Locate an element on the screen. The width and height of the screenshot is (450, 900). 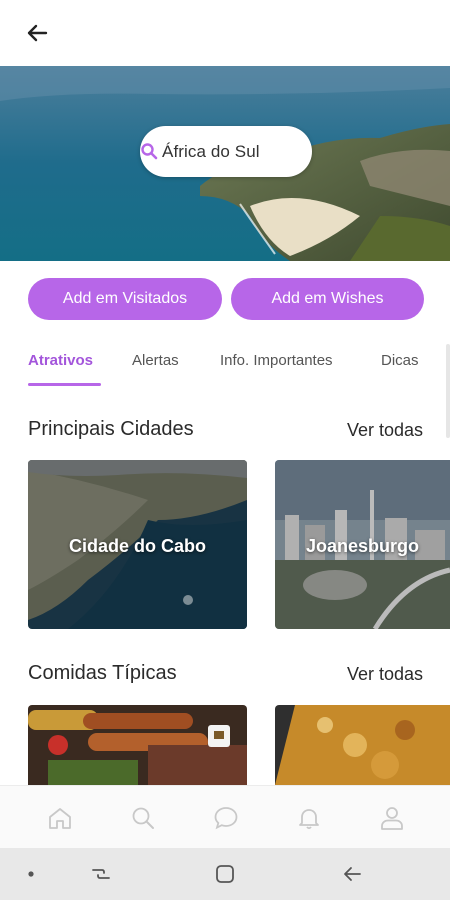
food-photo-casserole is located at coordinates (362, 745).